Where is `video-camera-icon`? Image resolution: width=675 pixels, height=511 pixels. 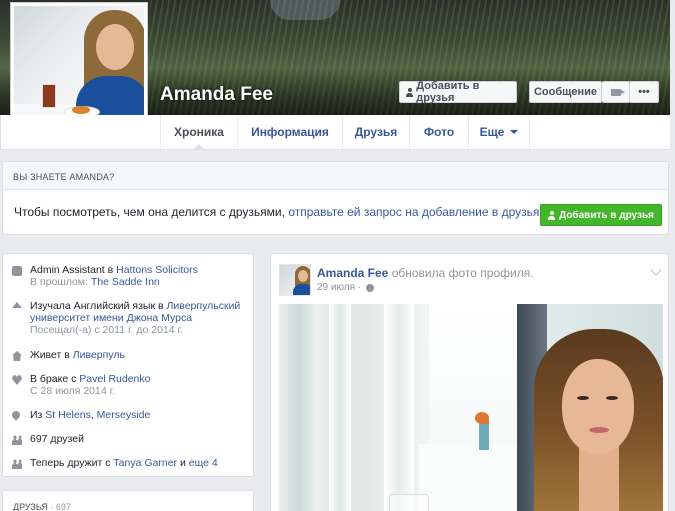
video-camera-icon is located at coordinates (617, 92).